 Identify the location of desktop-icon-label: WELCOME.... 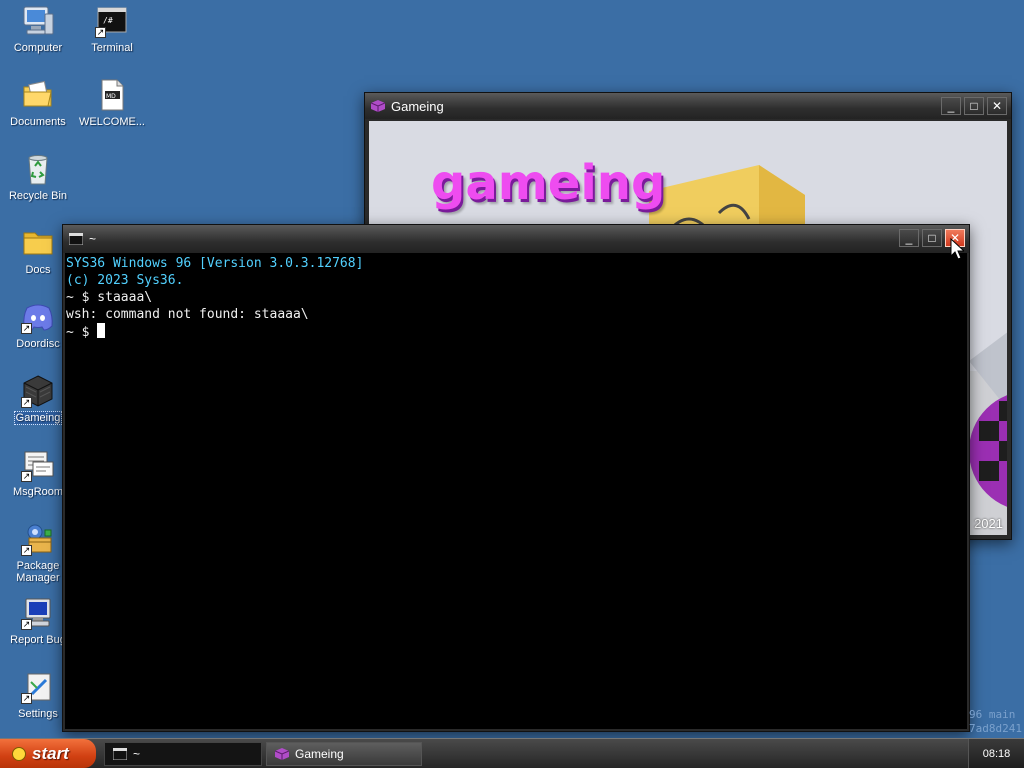
(111, 122).